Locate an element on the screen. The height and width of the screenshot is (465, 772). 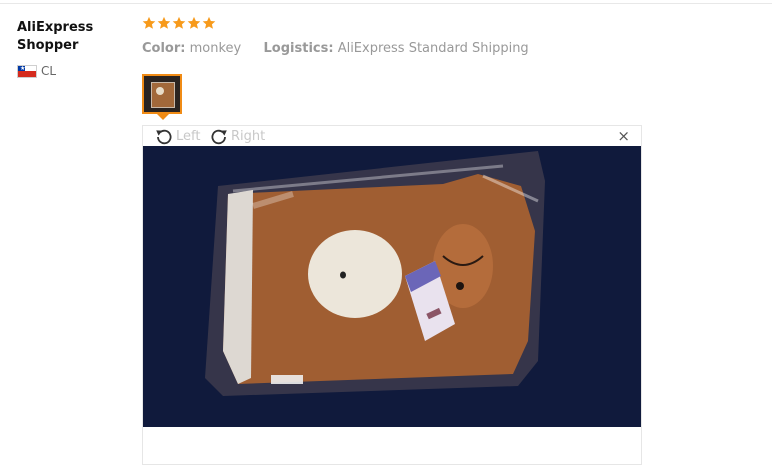
country-code: CL is located at coordinates (49, 71).